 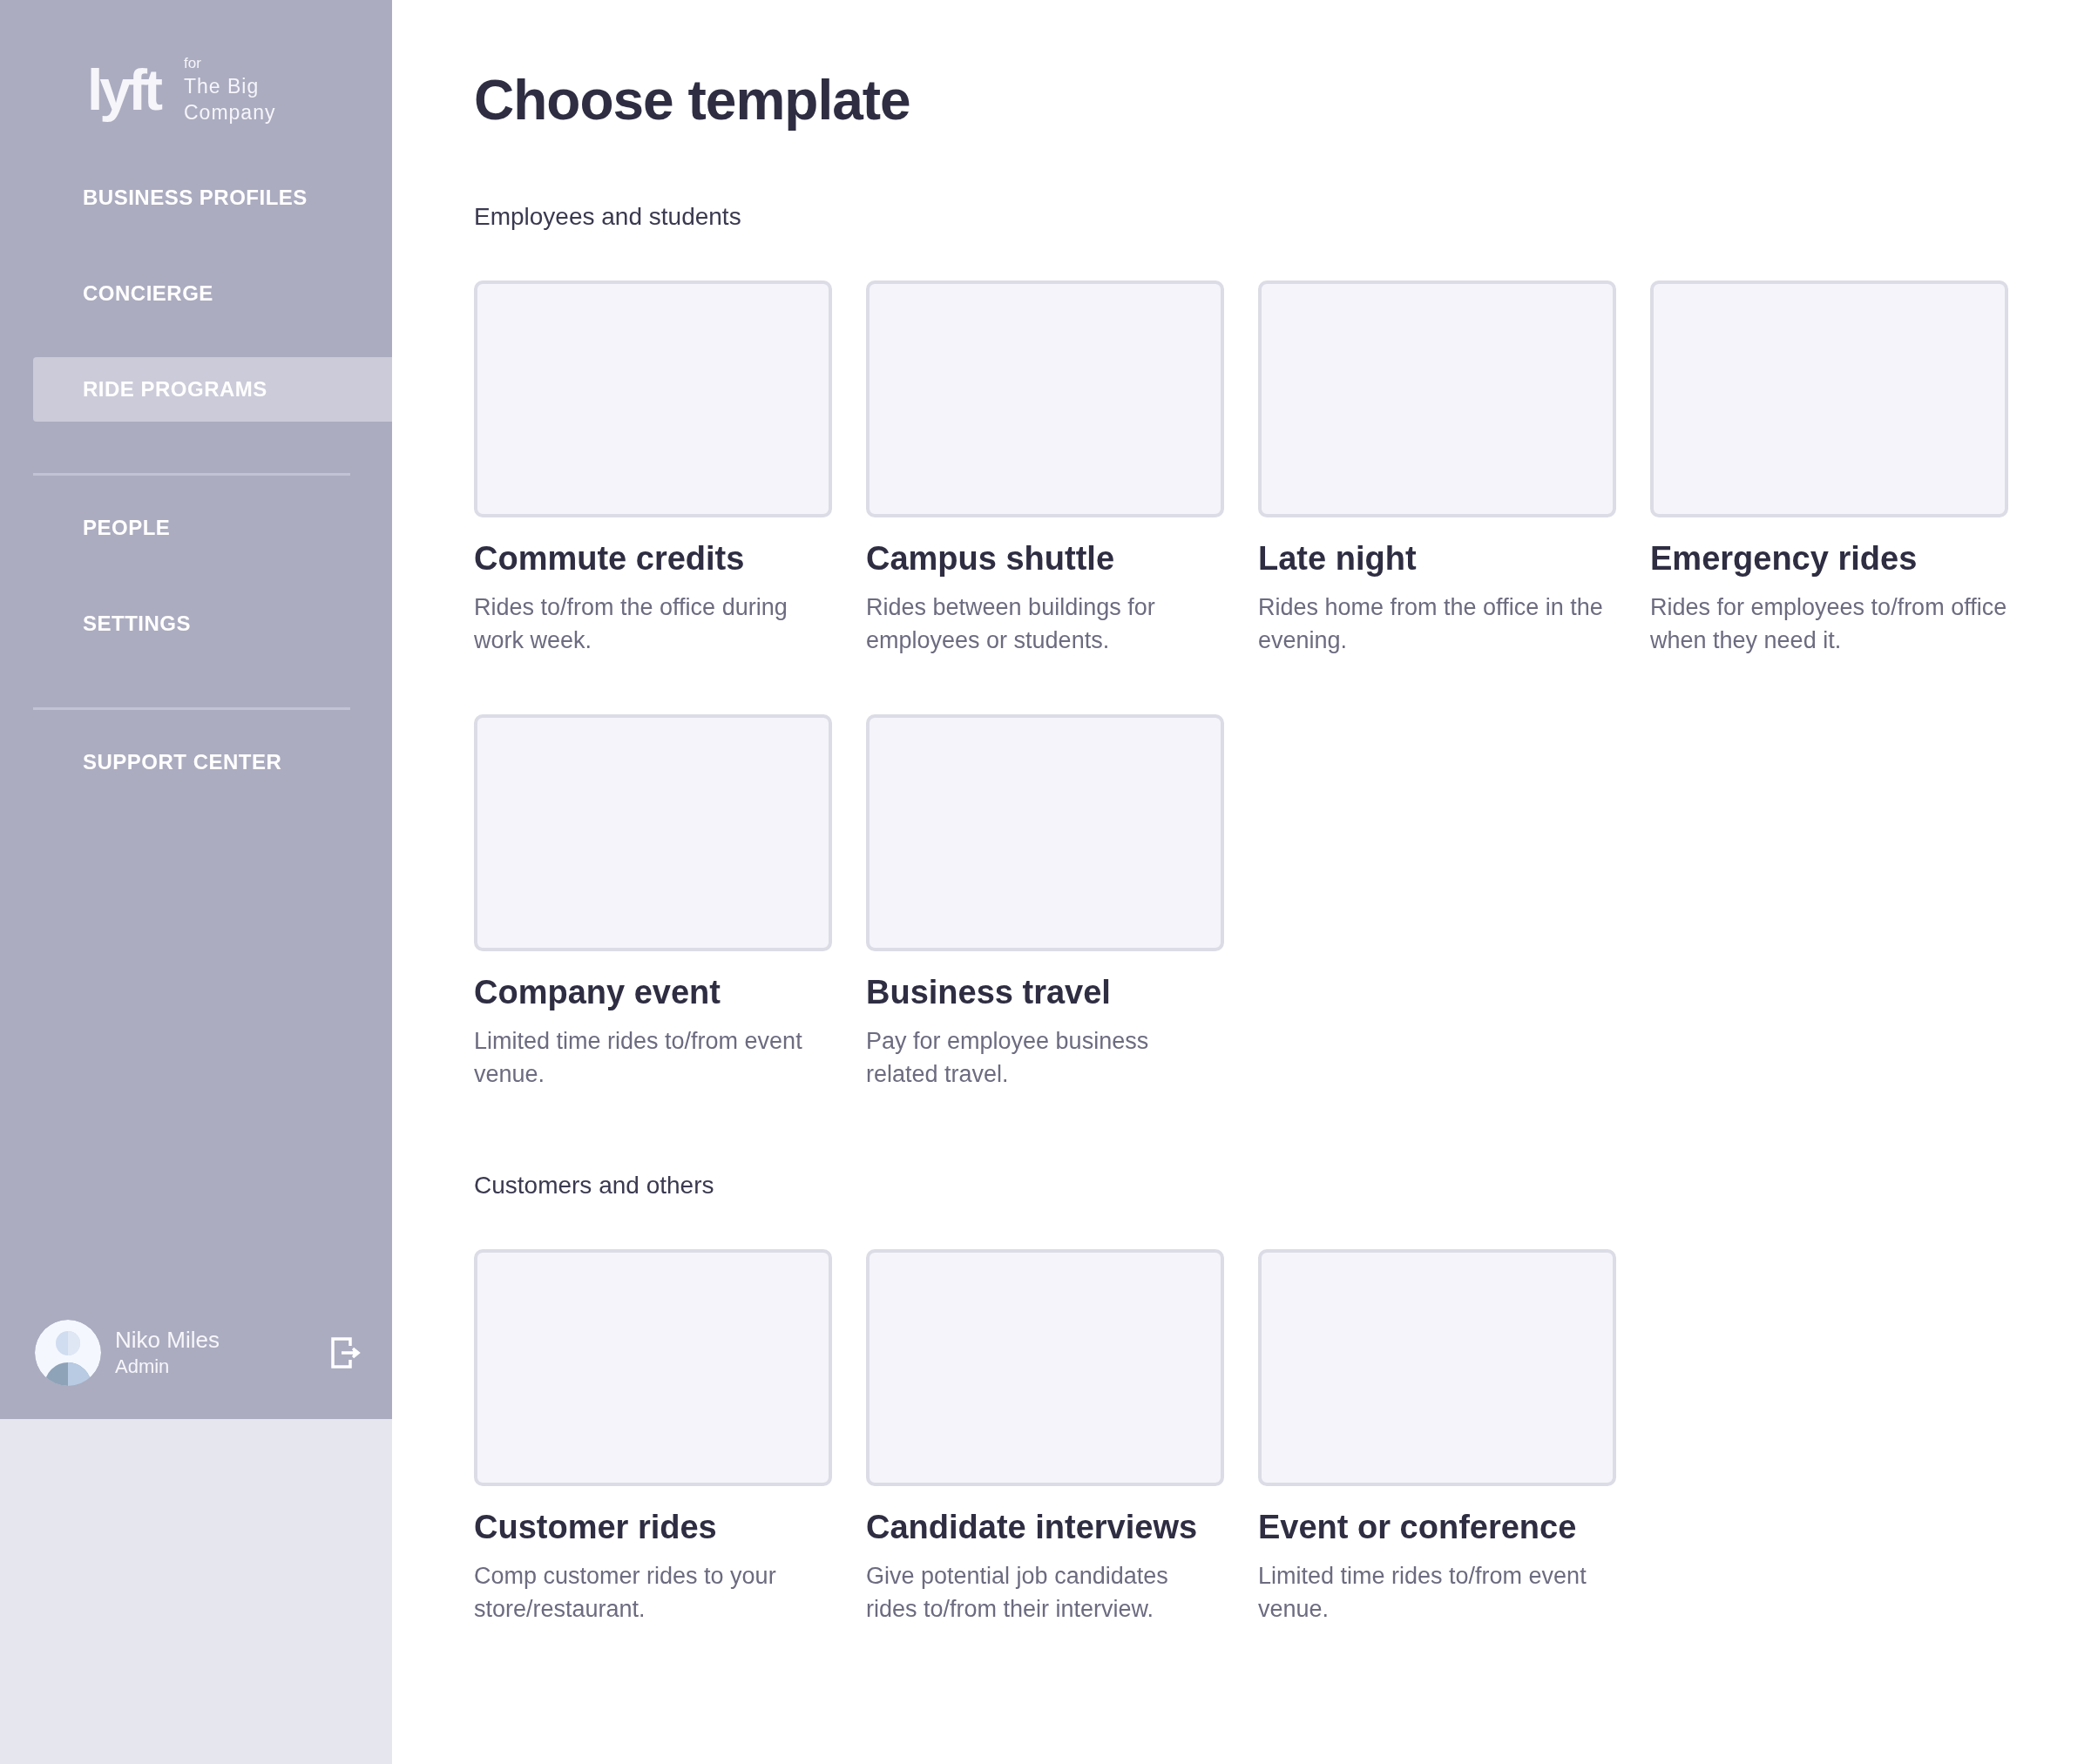 What do you see at coordinates (692, 101) in the screenshot?
I see `page-title: Choose template` at bounding box center [692, 101].